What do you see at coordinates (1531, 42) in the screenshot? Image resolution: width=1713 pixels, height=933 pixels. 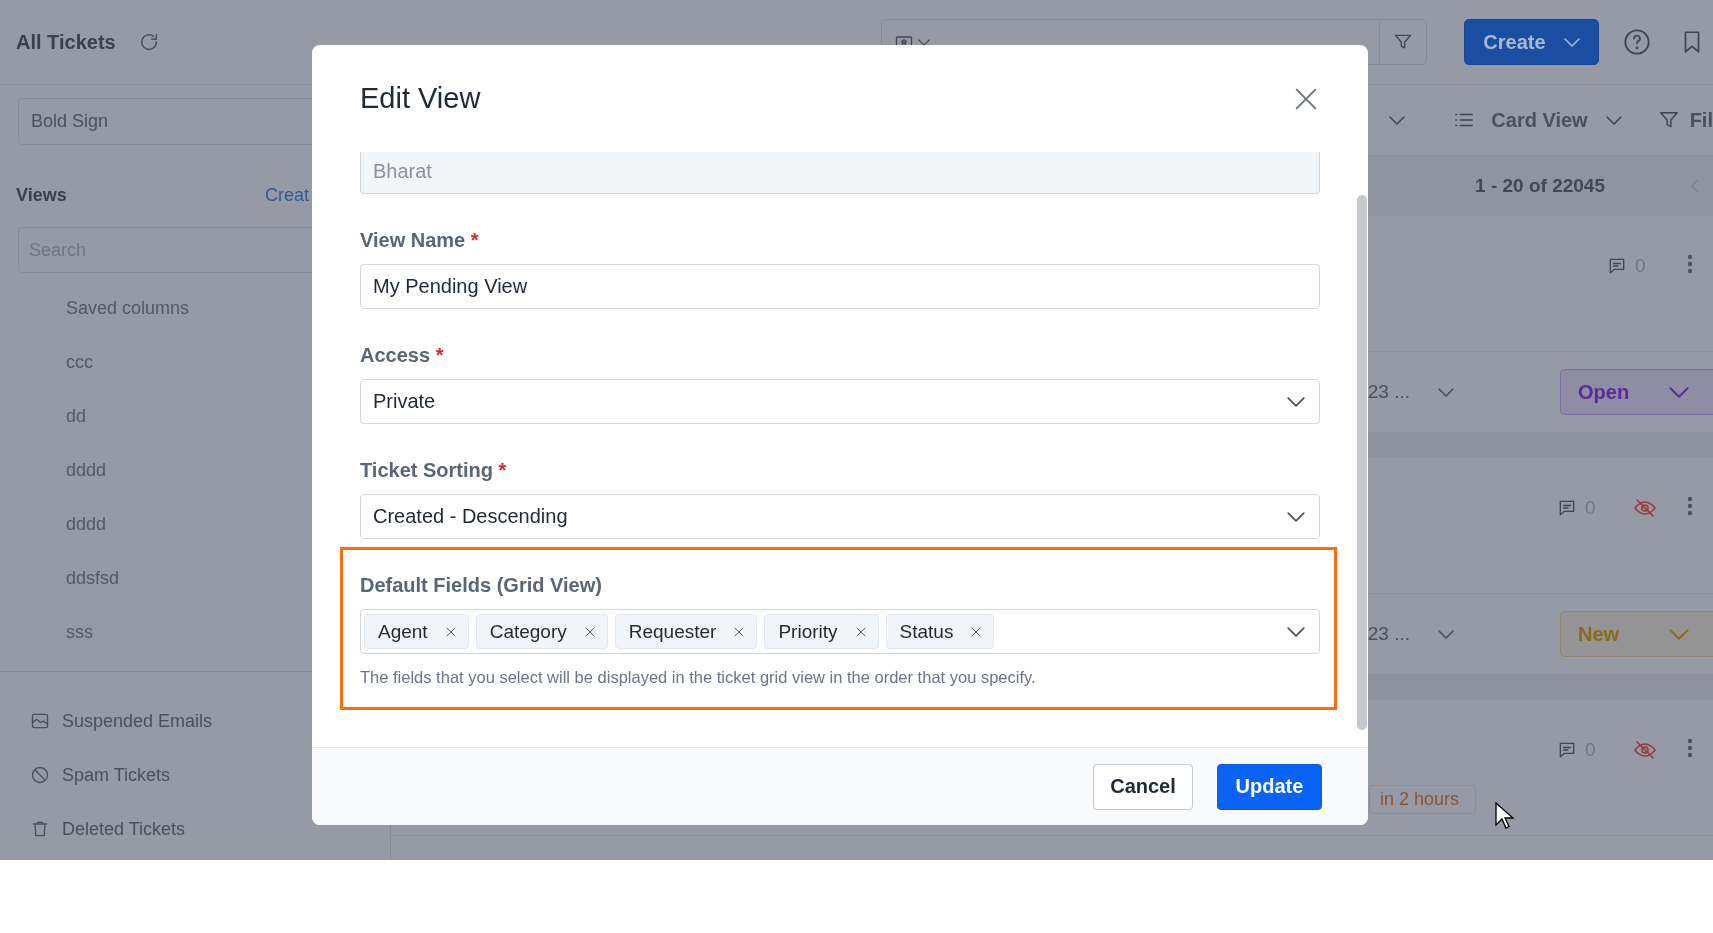 I see `create-button: Create` at bounding box center [1531, 42].